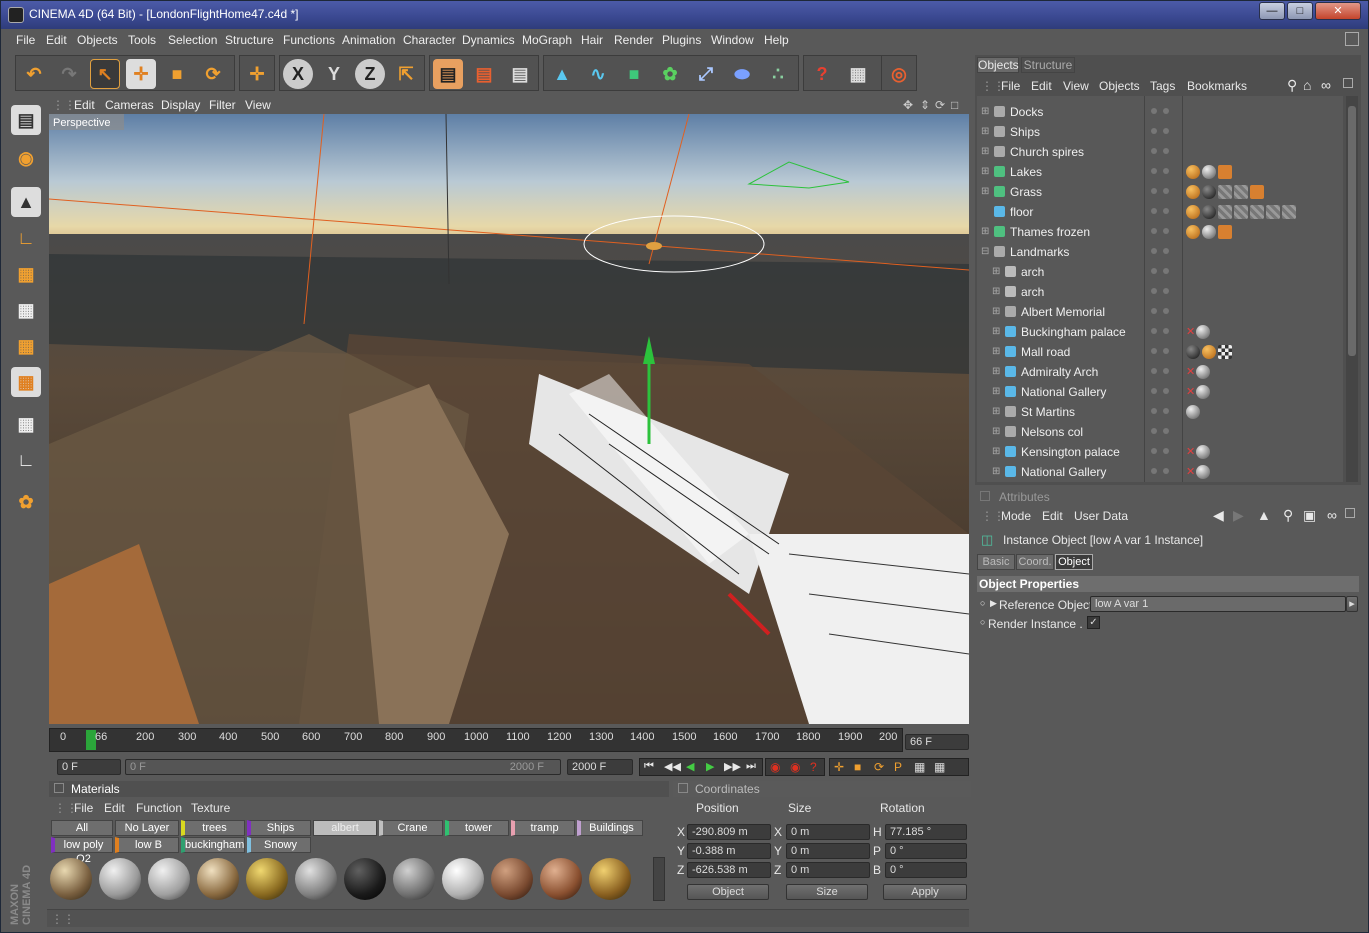  Describe the element at coordinates (729, 870) in the screenshot. I see `position-z-field: -626.538 m` at that location.